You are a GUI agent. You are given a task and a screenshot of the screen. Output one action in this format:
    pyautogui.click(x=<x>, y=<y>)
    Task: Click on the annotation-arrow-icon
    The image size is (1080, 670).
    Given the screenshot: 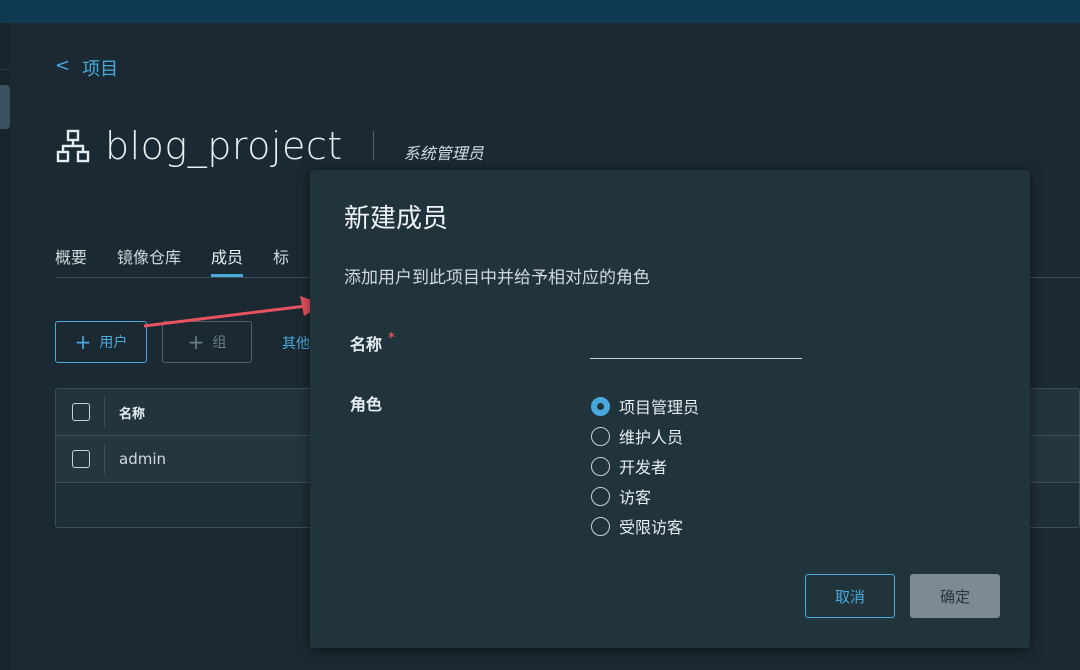 What is the action you would take?
    pyautogui.click(x=233, y=312)
    